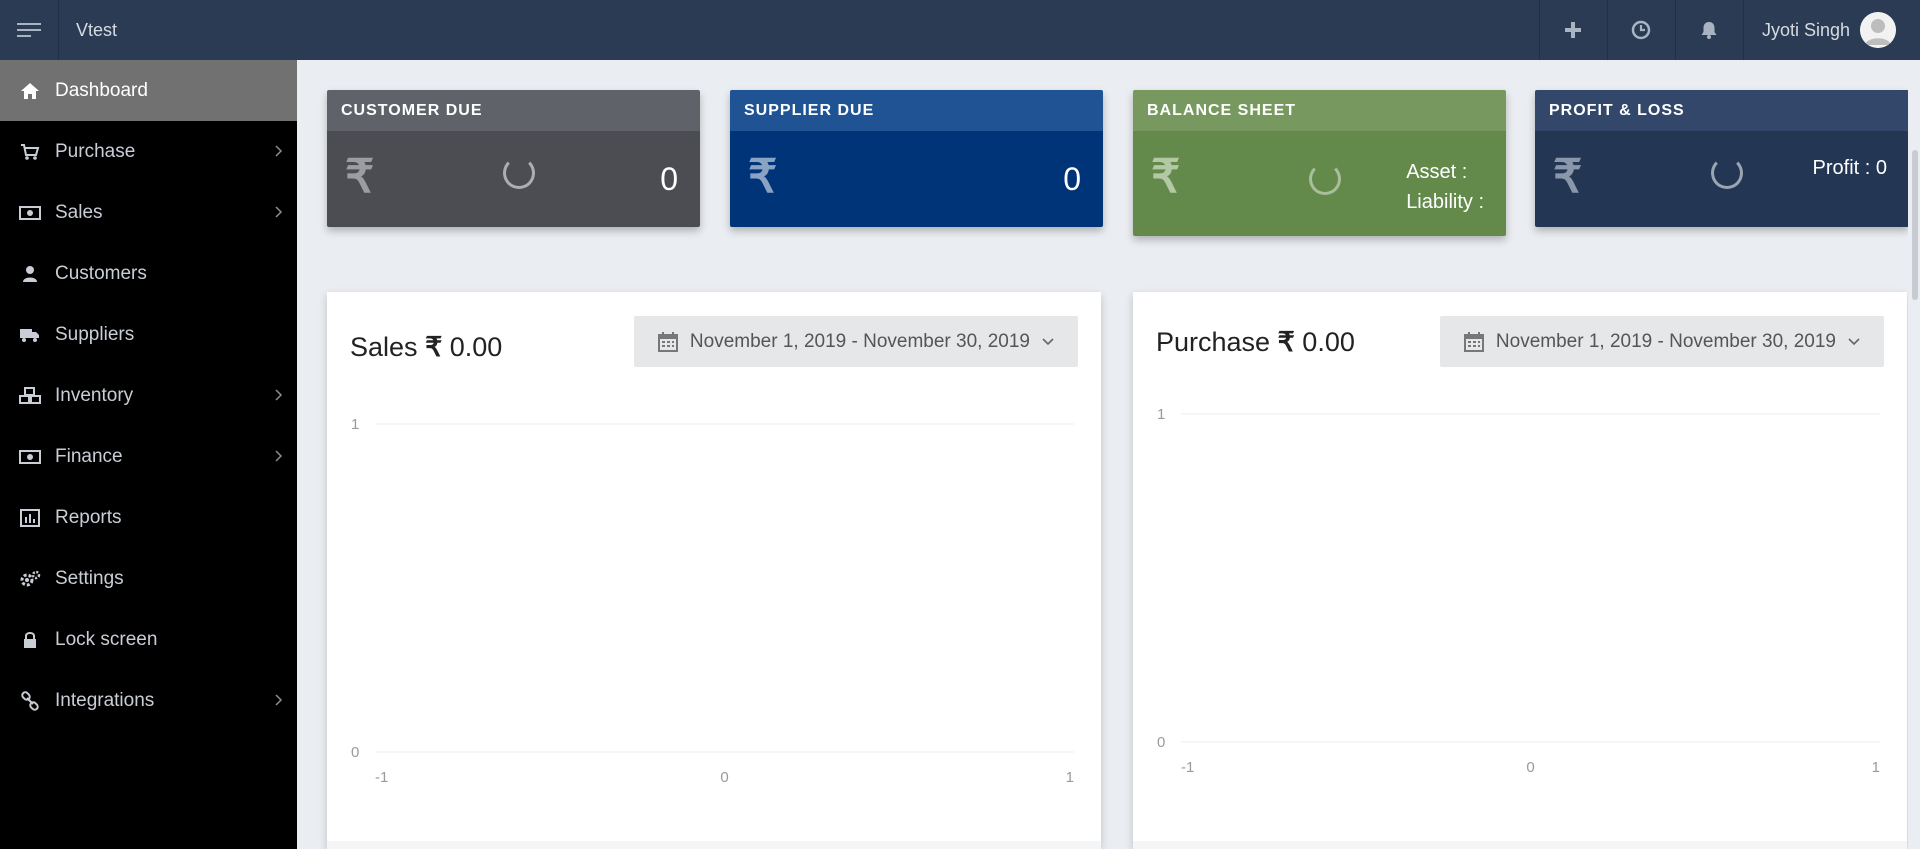 The image size is (1920, 849). I want to click on sidebar-item-label: Customers, so click(101, 273).